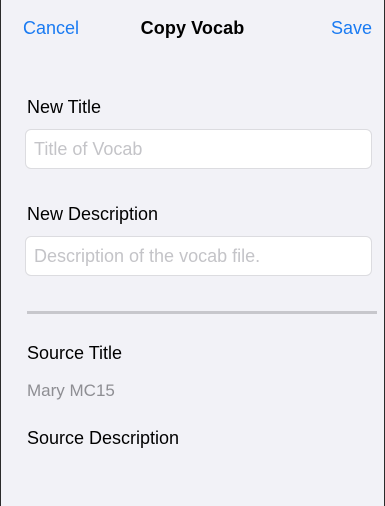  I want to click on source-description-label: Source Description, so click(103, 438).